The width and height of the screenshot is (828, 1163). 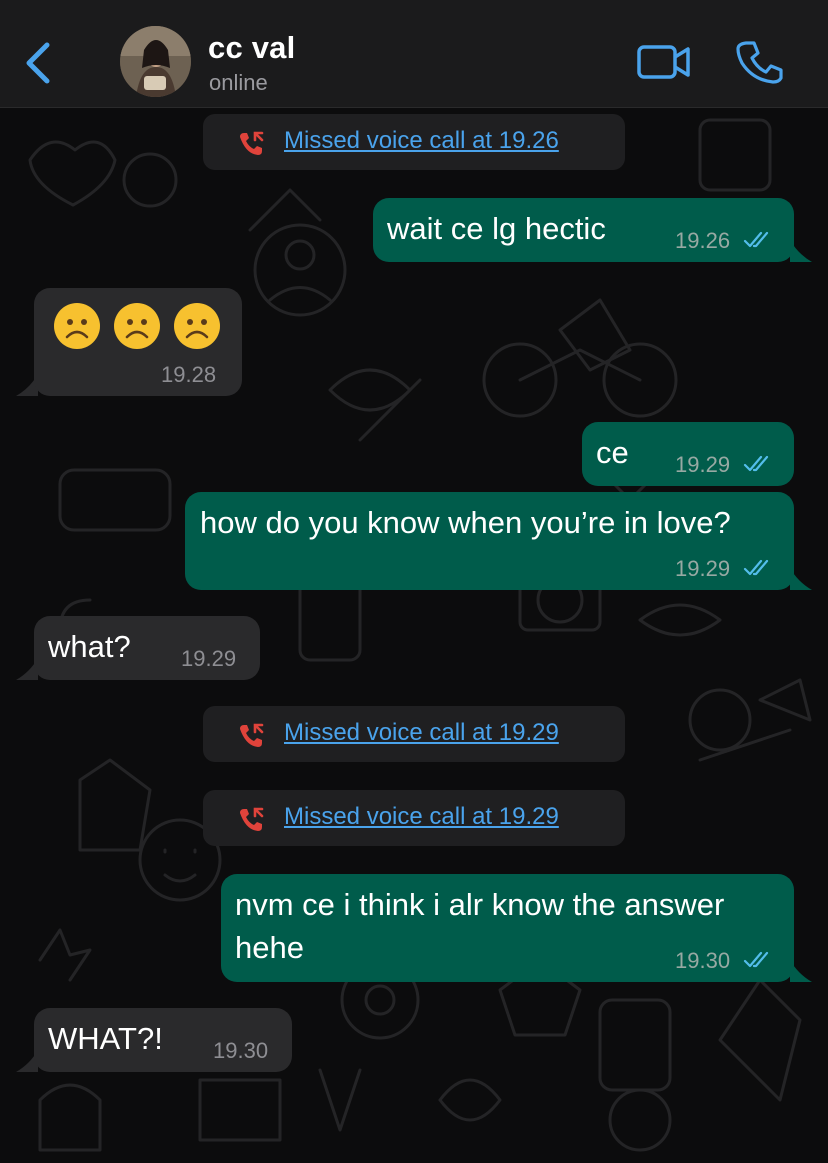 I want to click on outgoing-message: wait ce lg hectic 19.26, so click(x=583, y=230).